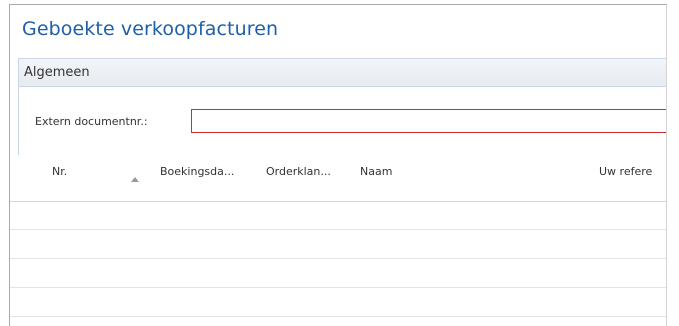 The width and height of the screenshot is (679, 326). What do you see at coordinates (342, 73) in the screenshot?
I see `fasttab-header: Algemeen` at bounding box center [342, 73].